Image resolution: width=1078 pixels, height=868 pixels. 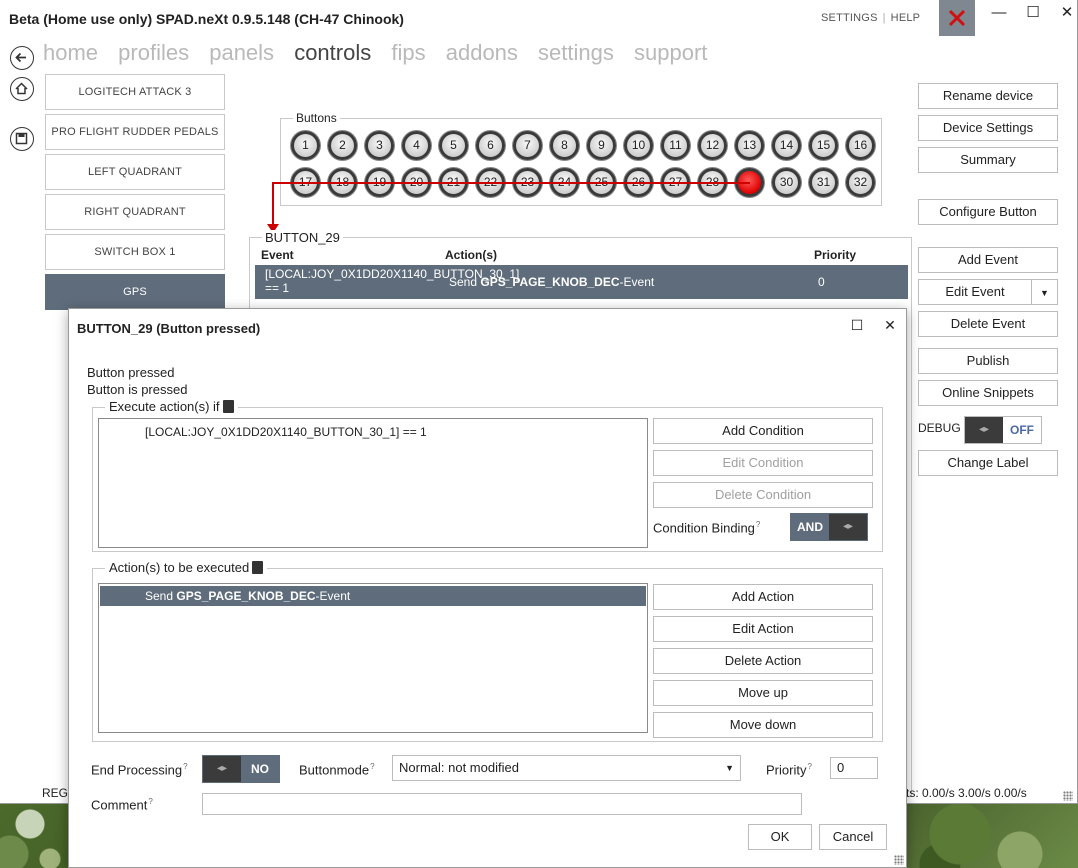 What do you see at coordinates (849, 18) in the screenshot?
I see `settings-link: SETTINGS` at bounding box center [849, 18].